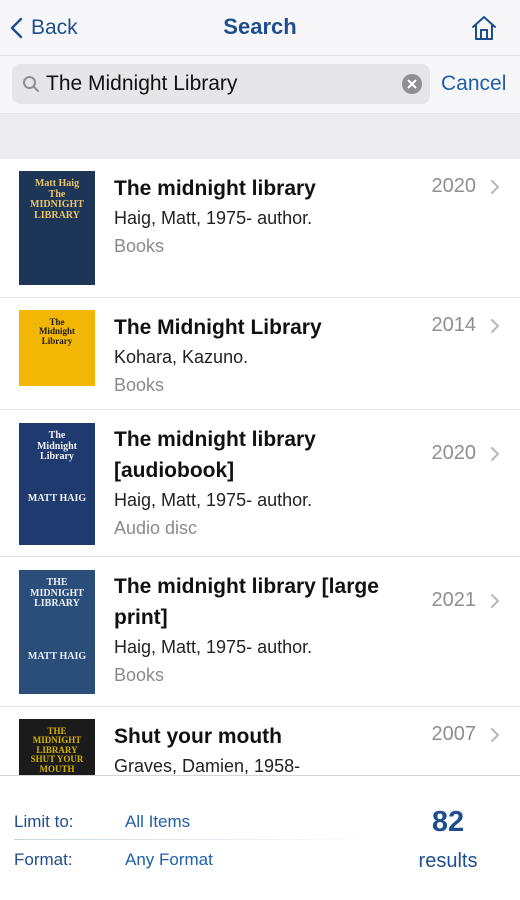  I want to click on result-format: Audio disc, so click(156, 528).